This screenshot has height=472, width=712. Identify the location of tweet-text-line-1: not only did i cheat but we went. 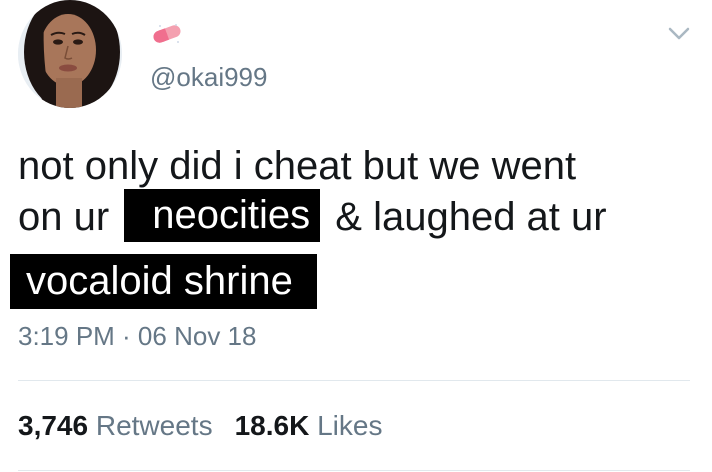
(297, 166).